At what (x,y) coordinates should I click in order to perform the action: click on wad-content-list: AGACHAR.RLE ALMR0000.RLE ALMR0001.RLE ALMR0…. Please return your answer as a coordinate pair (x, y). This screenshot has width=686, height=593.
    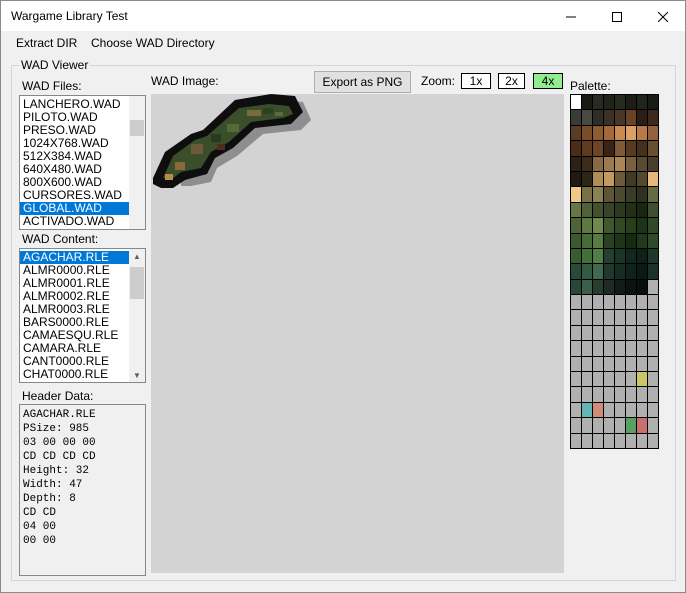
    Looking at the image, I should click on (82, 315).